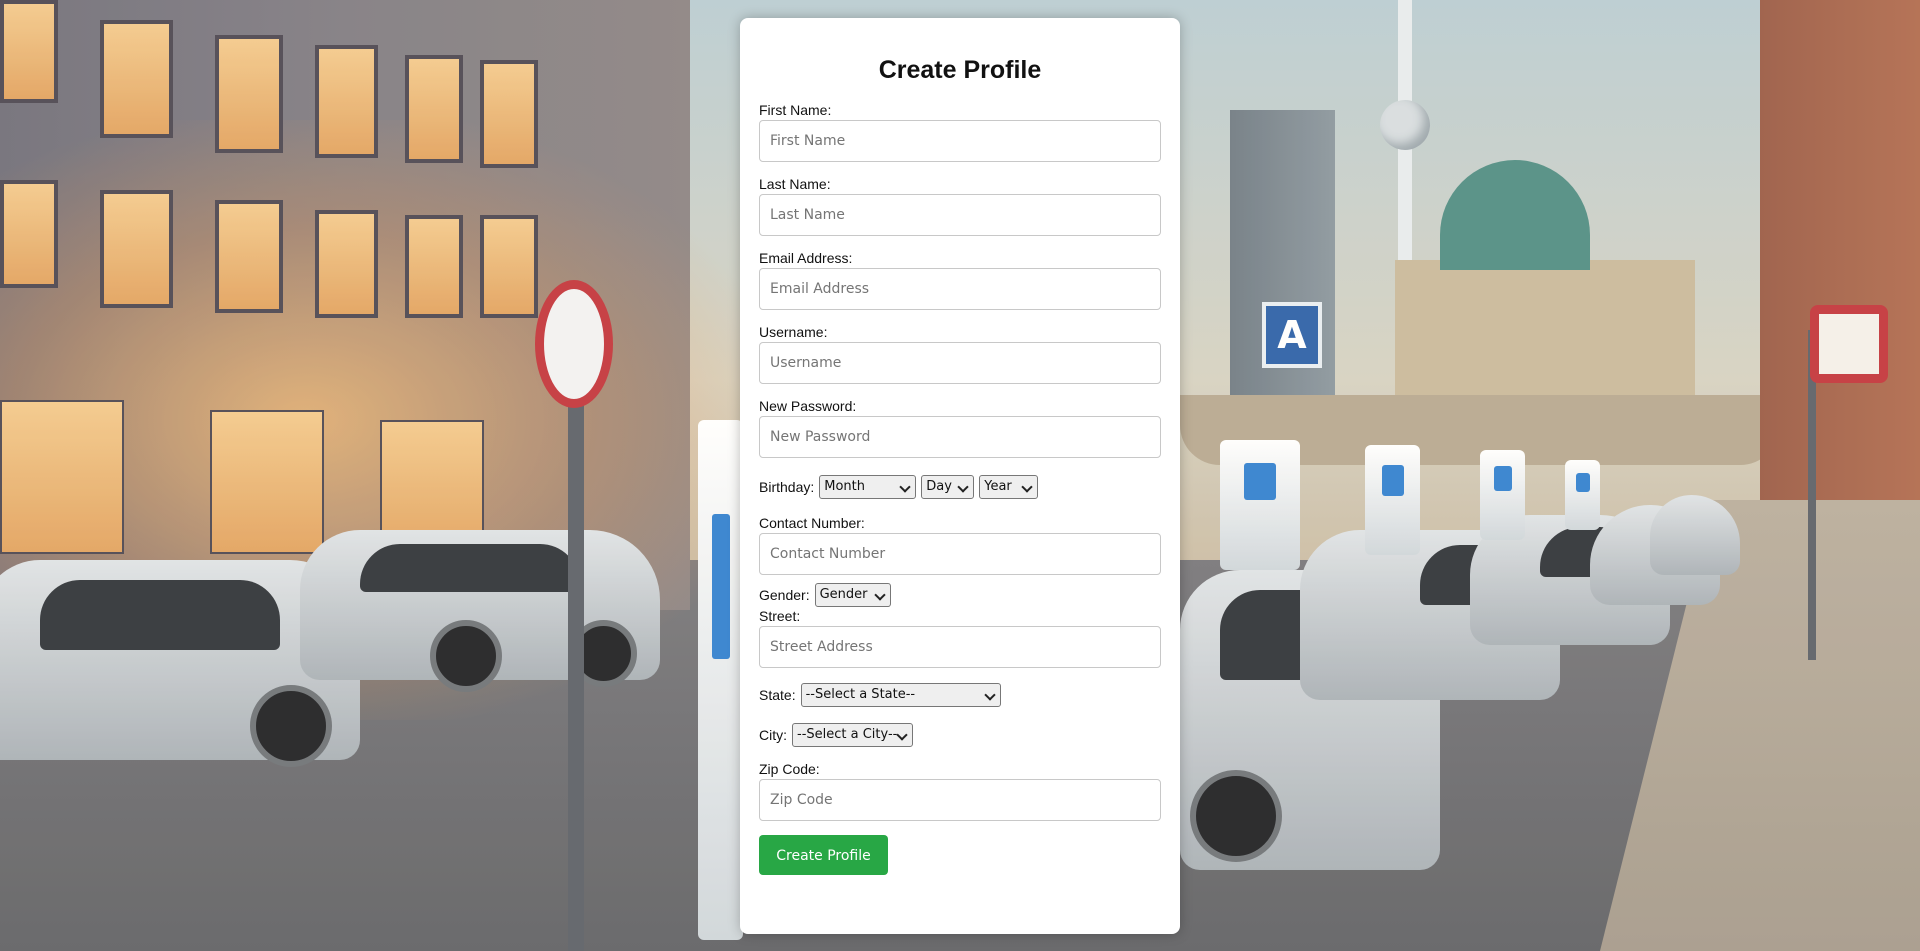 This screenshot has height=951, width=1920. What do you see at coordinates (795, 110) in the screenshot?
I see `first-name-label: First Name:` at bounding box center [795, 110].